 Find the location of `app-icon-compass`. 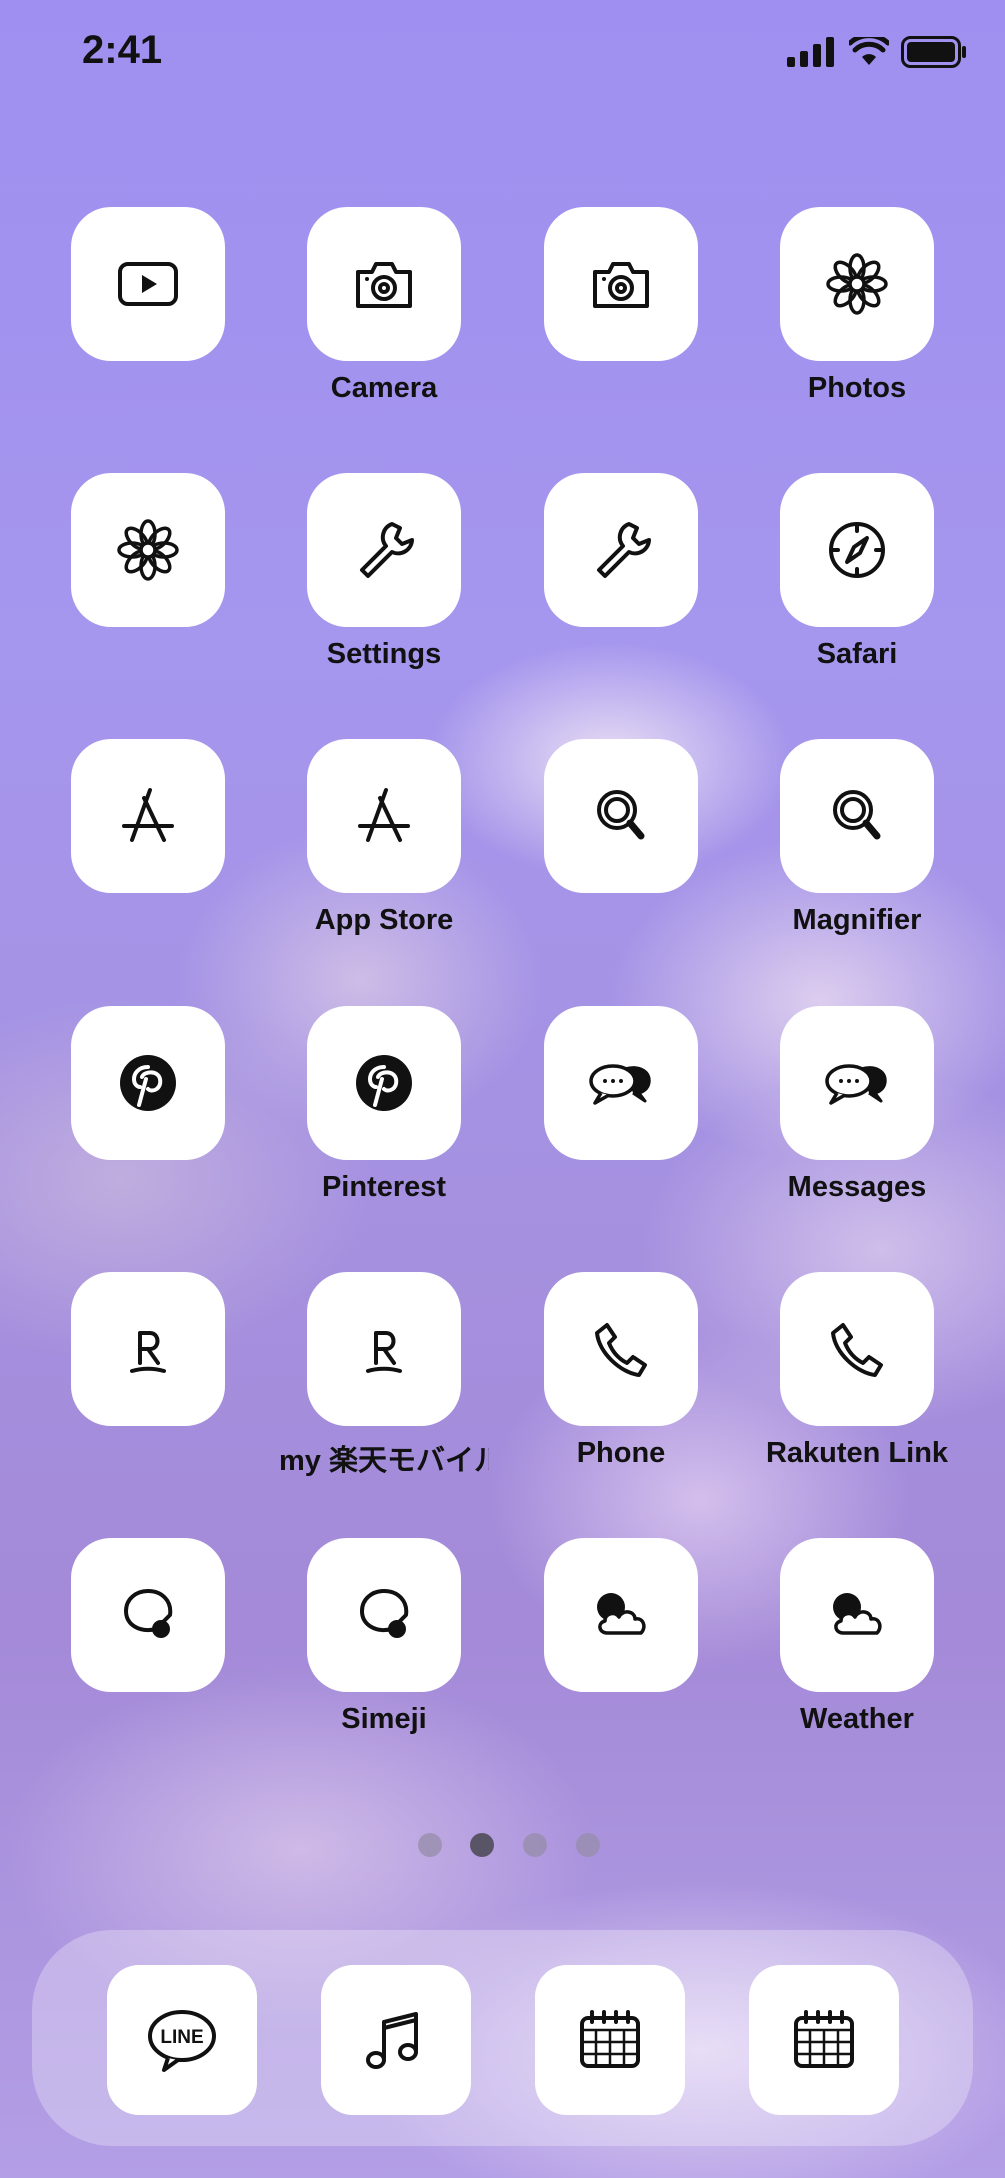

app-icon-compass is located at coordinates (857, 550).